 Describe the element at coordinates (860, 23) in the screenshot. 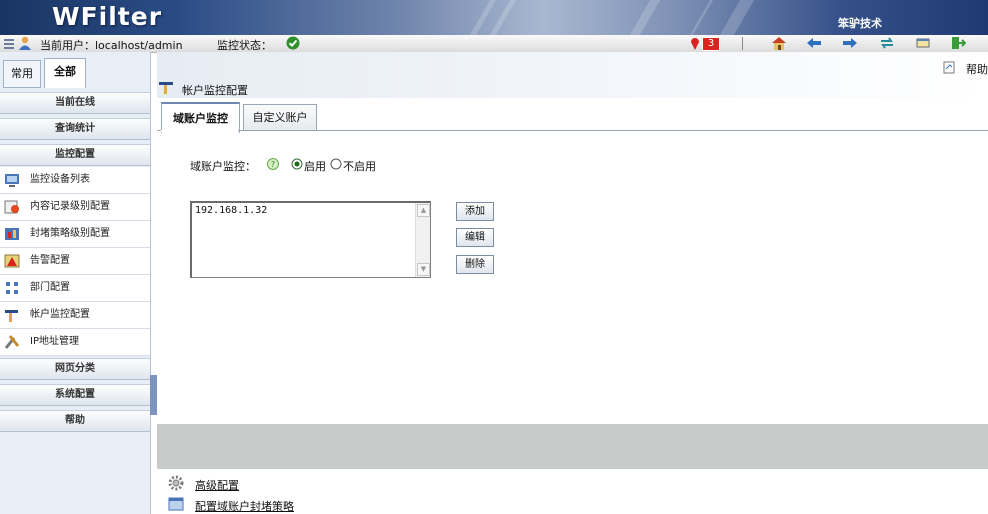

I see `brand-text: 笨驴技术` at that location.